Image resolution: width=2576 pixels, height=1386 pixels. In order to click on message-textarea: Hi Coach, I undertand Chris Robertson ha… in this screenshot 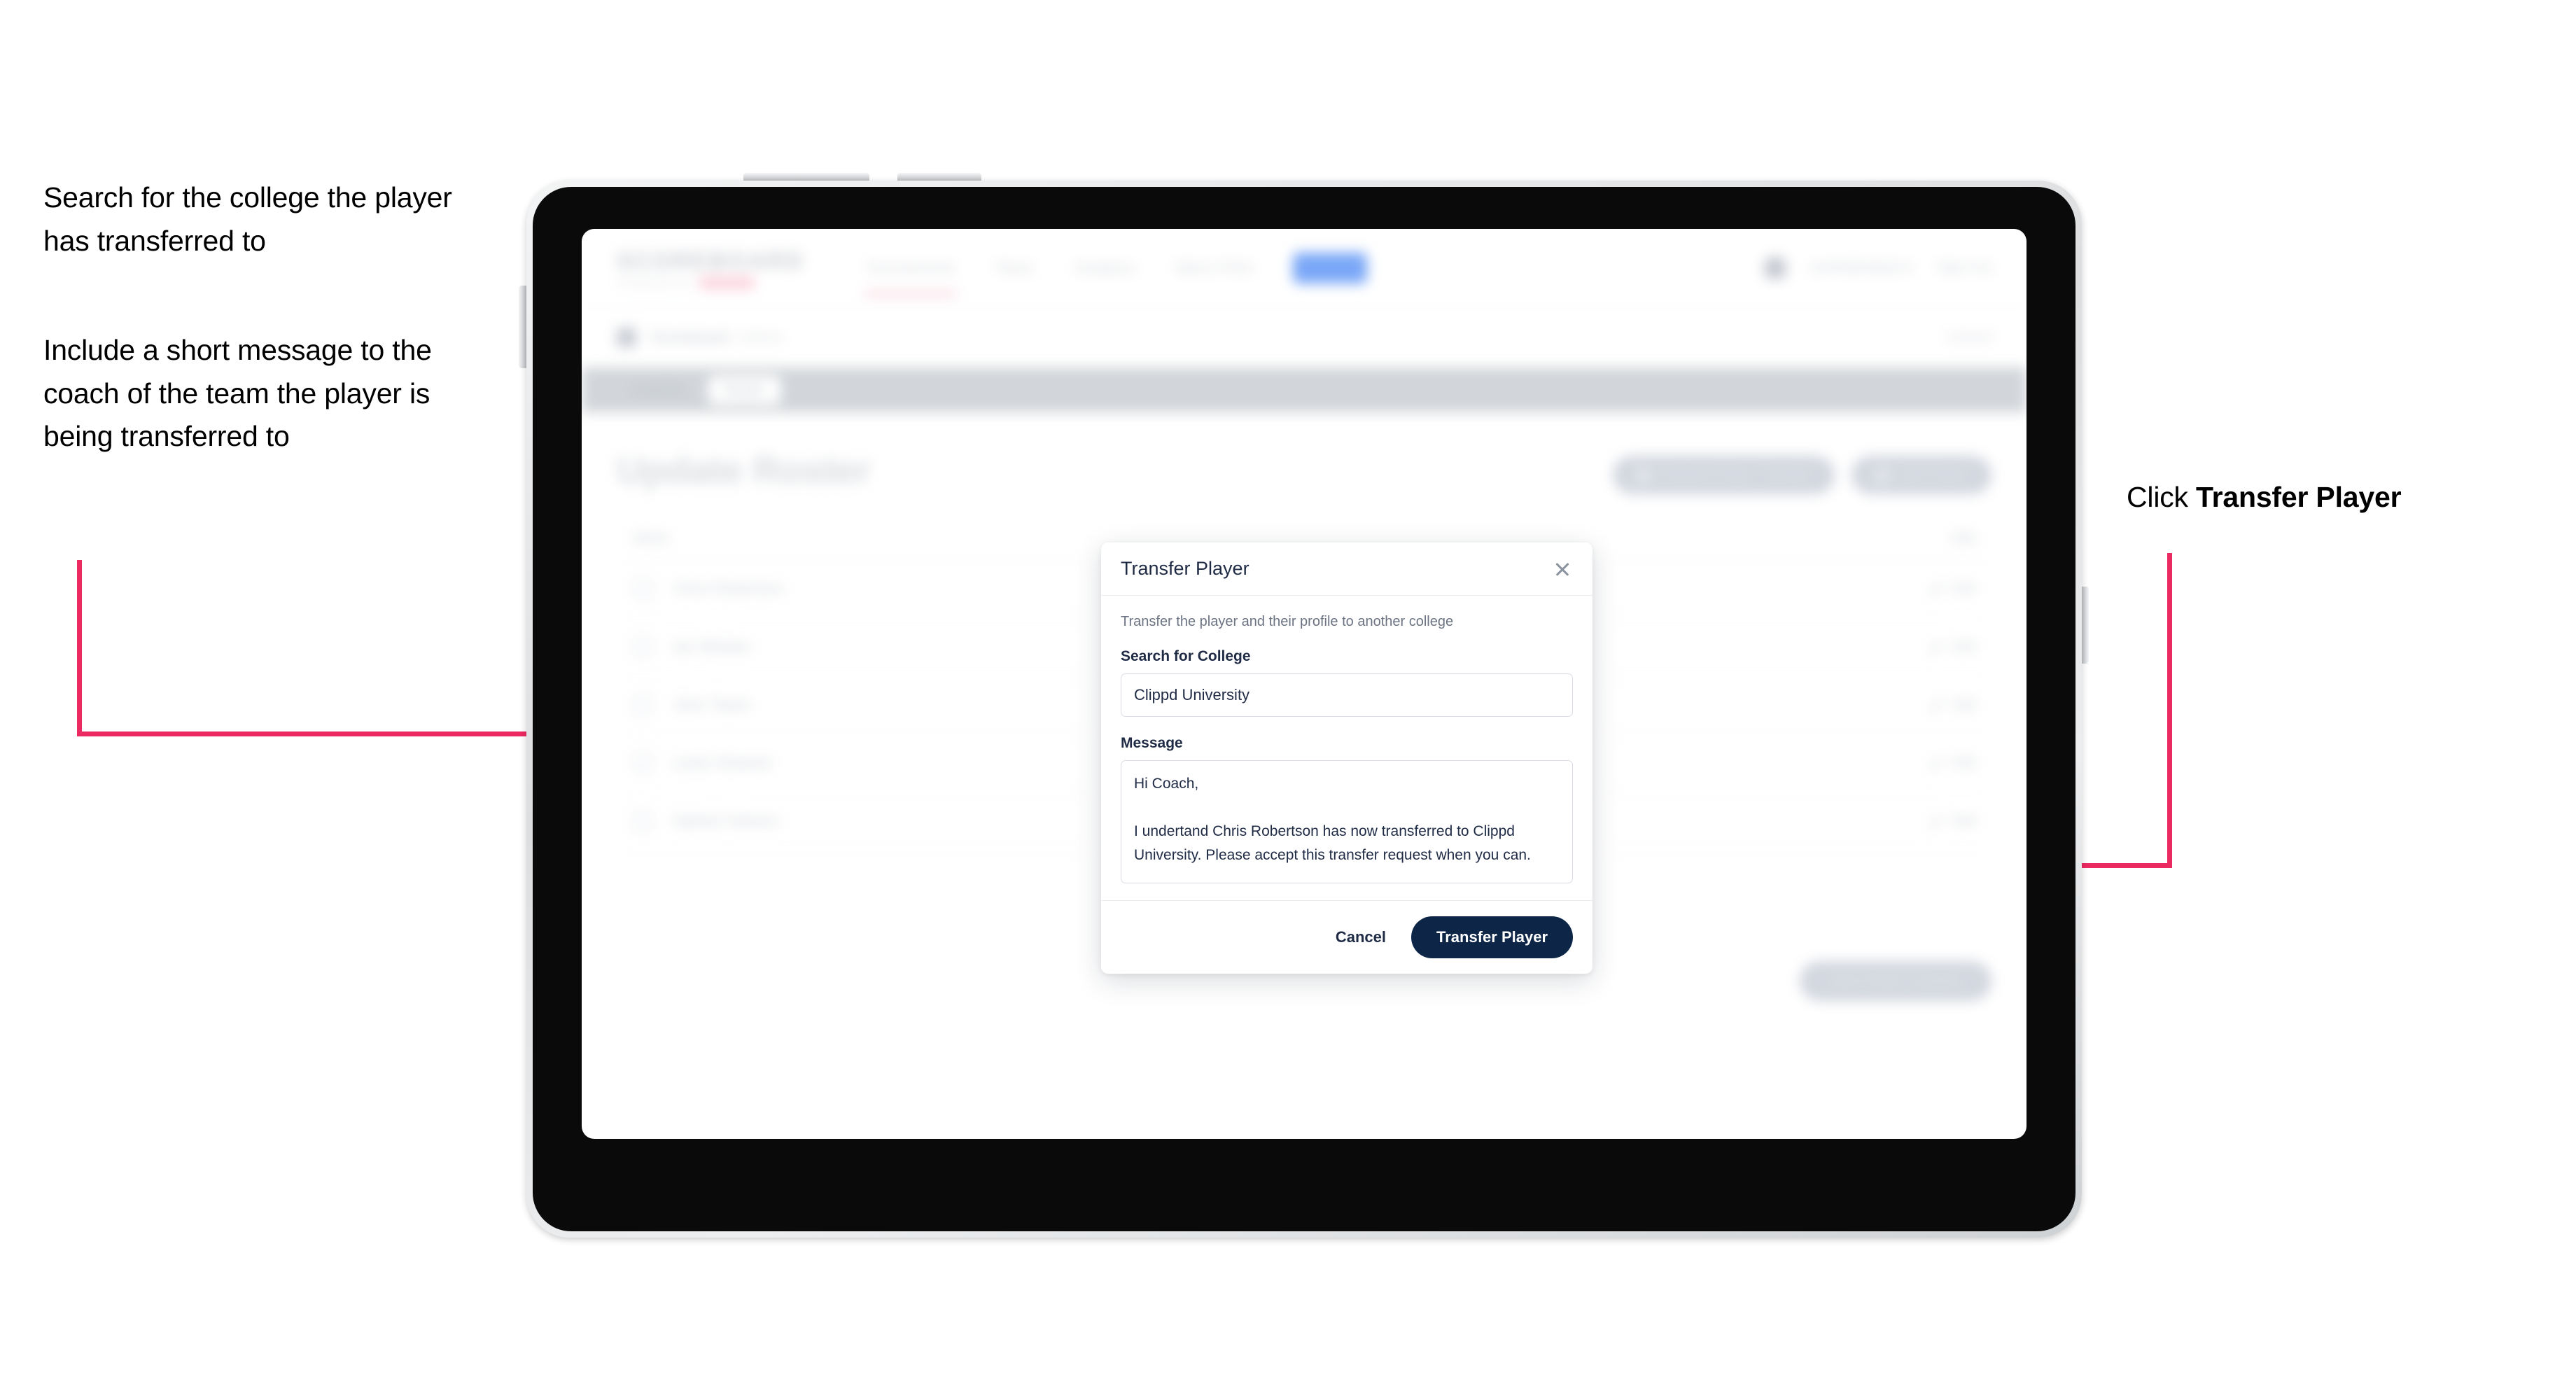, I will do `click(1347, 821)`.